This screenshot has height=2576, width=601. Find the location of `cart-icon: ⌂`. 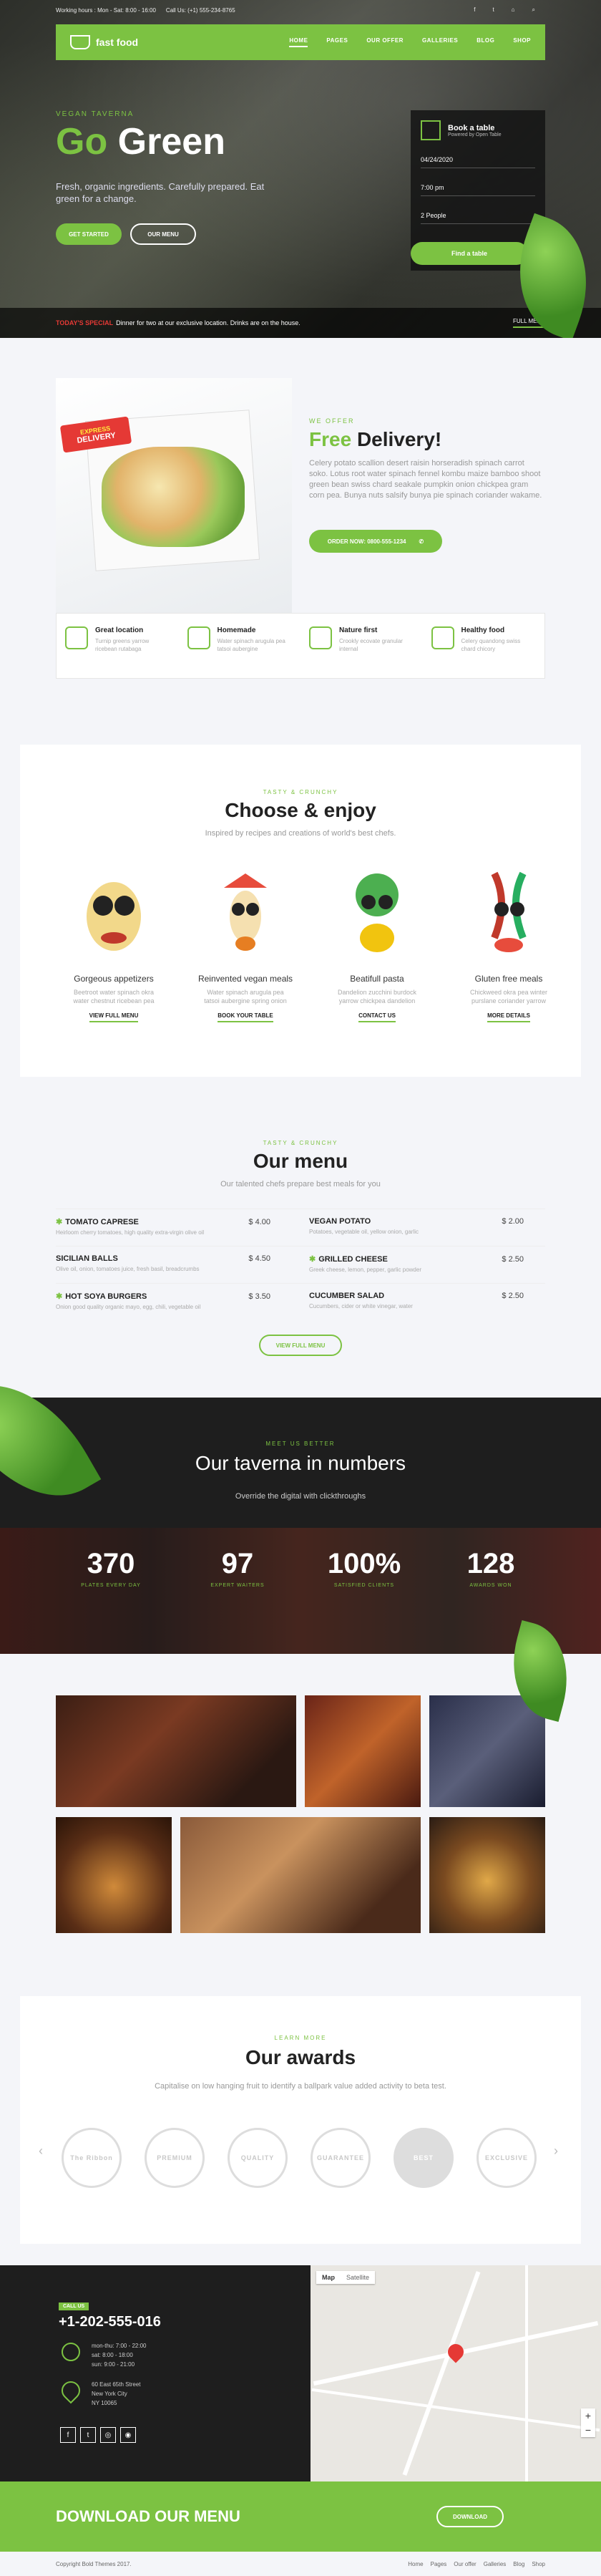

cart-icon: ⌂ is located at coordinates (513, 10).